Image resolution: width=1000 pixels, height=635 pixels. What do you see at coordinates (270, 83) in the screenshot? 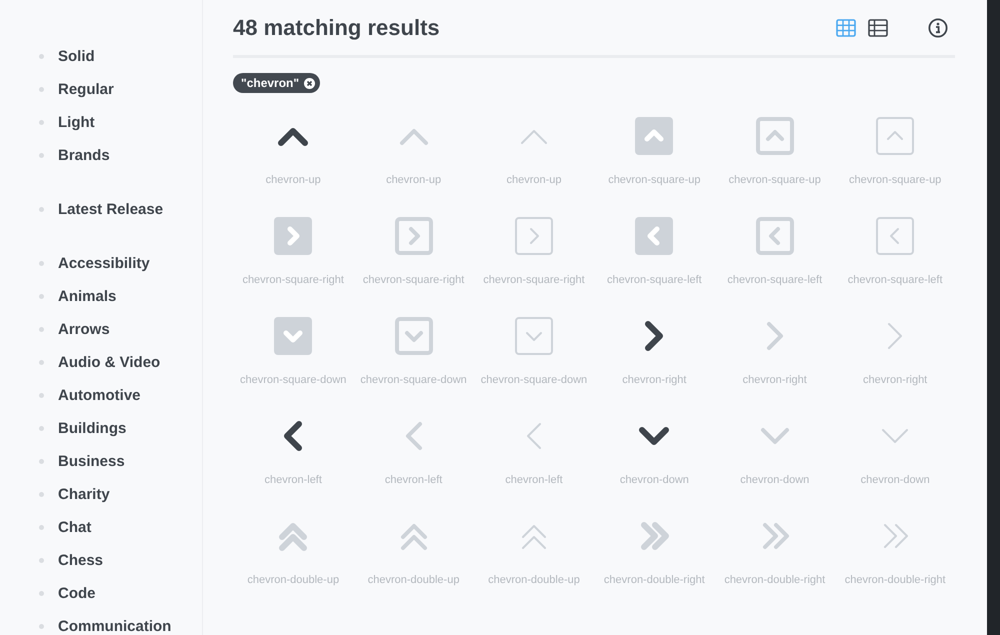
I see `filter-tag-label: "chevron"` at bounding box center [270, 83].